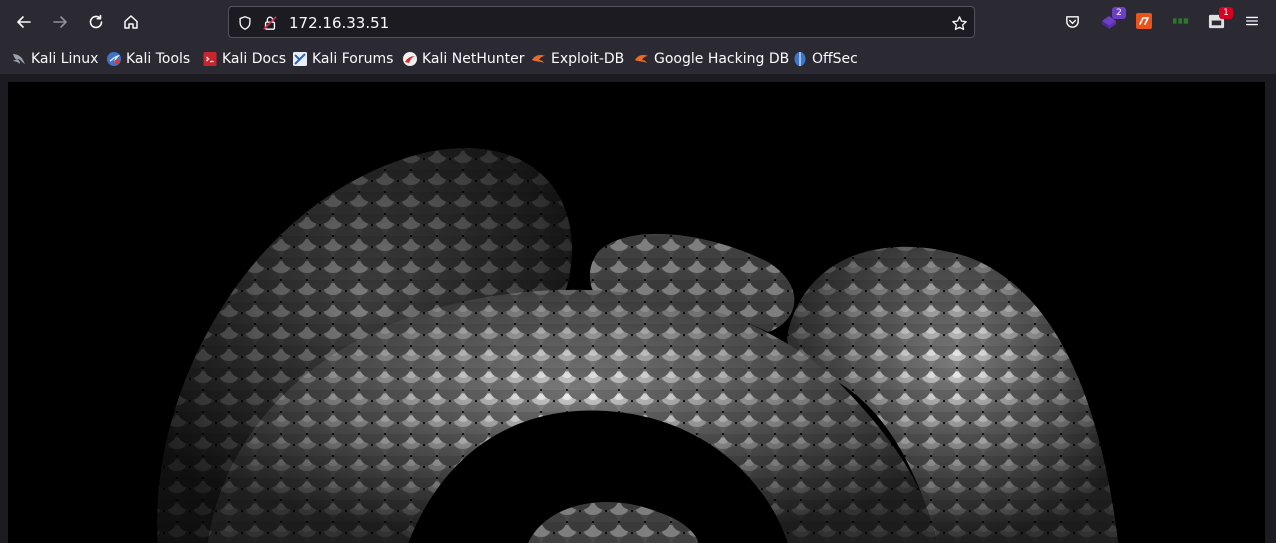 This screenshot has height=543, width=1276. What do you see at coordinates (19, 59) in the screenshot?
I see `kali-dragon-icon` at bounding box center [19, 59].